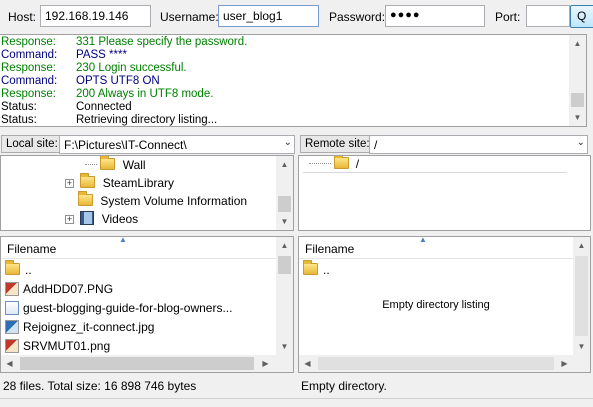 This screenshot has height=407, width=593. I want to click on remote-status-bar: Empty directory., so click(344, 386).